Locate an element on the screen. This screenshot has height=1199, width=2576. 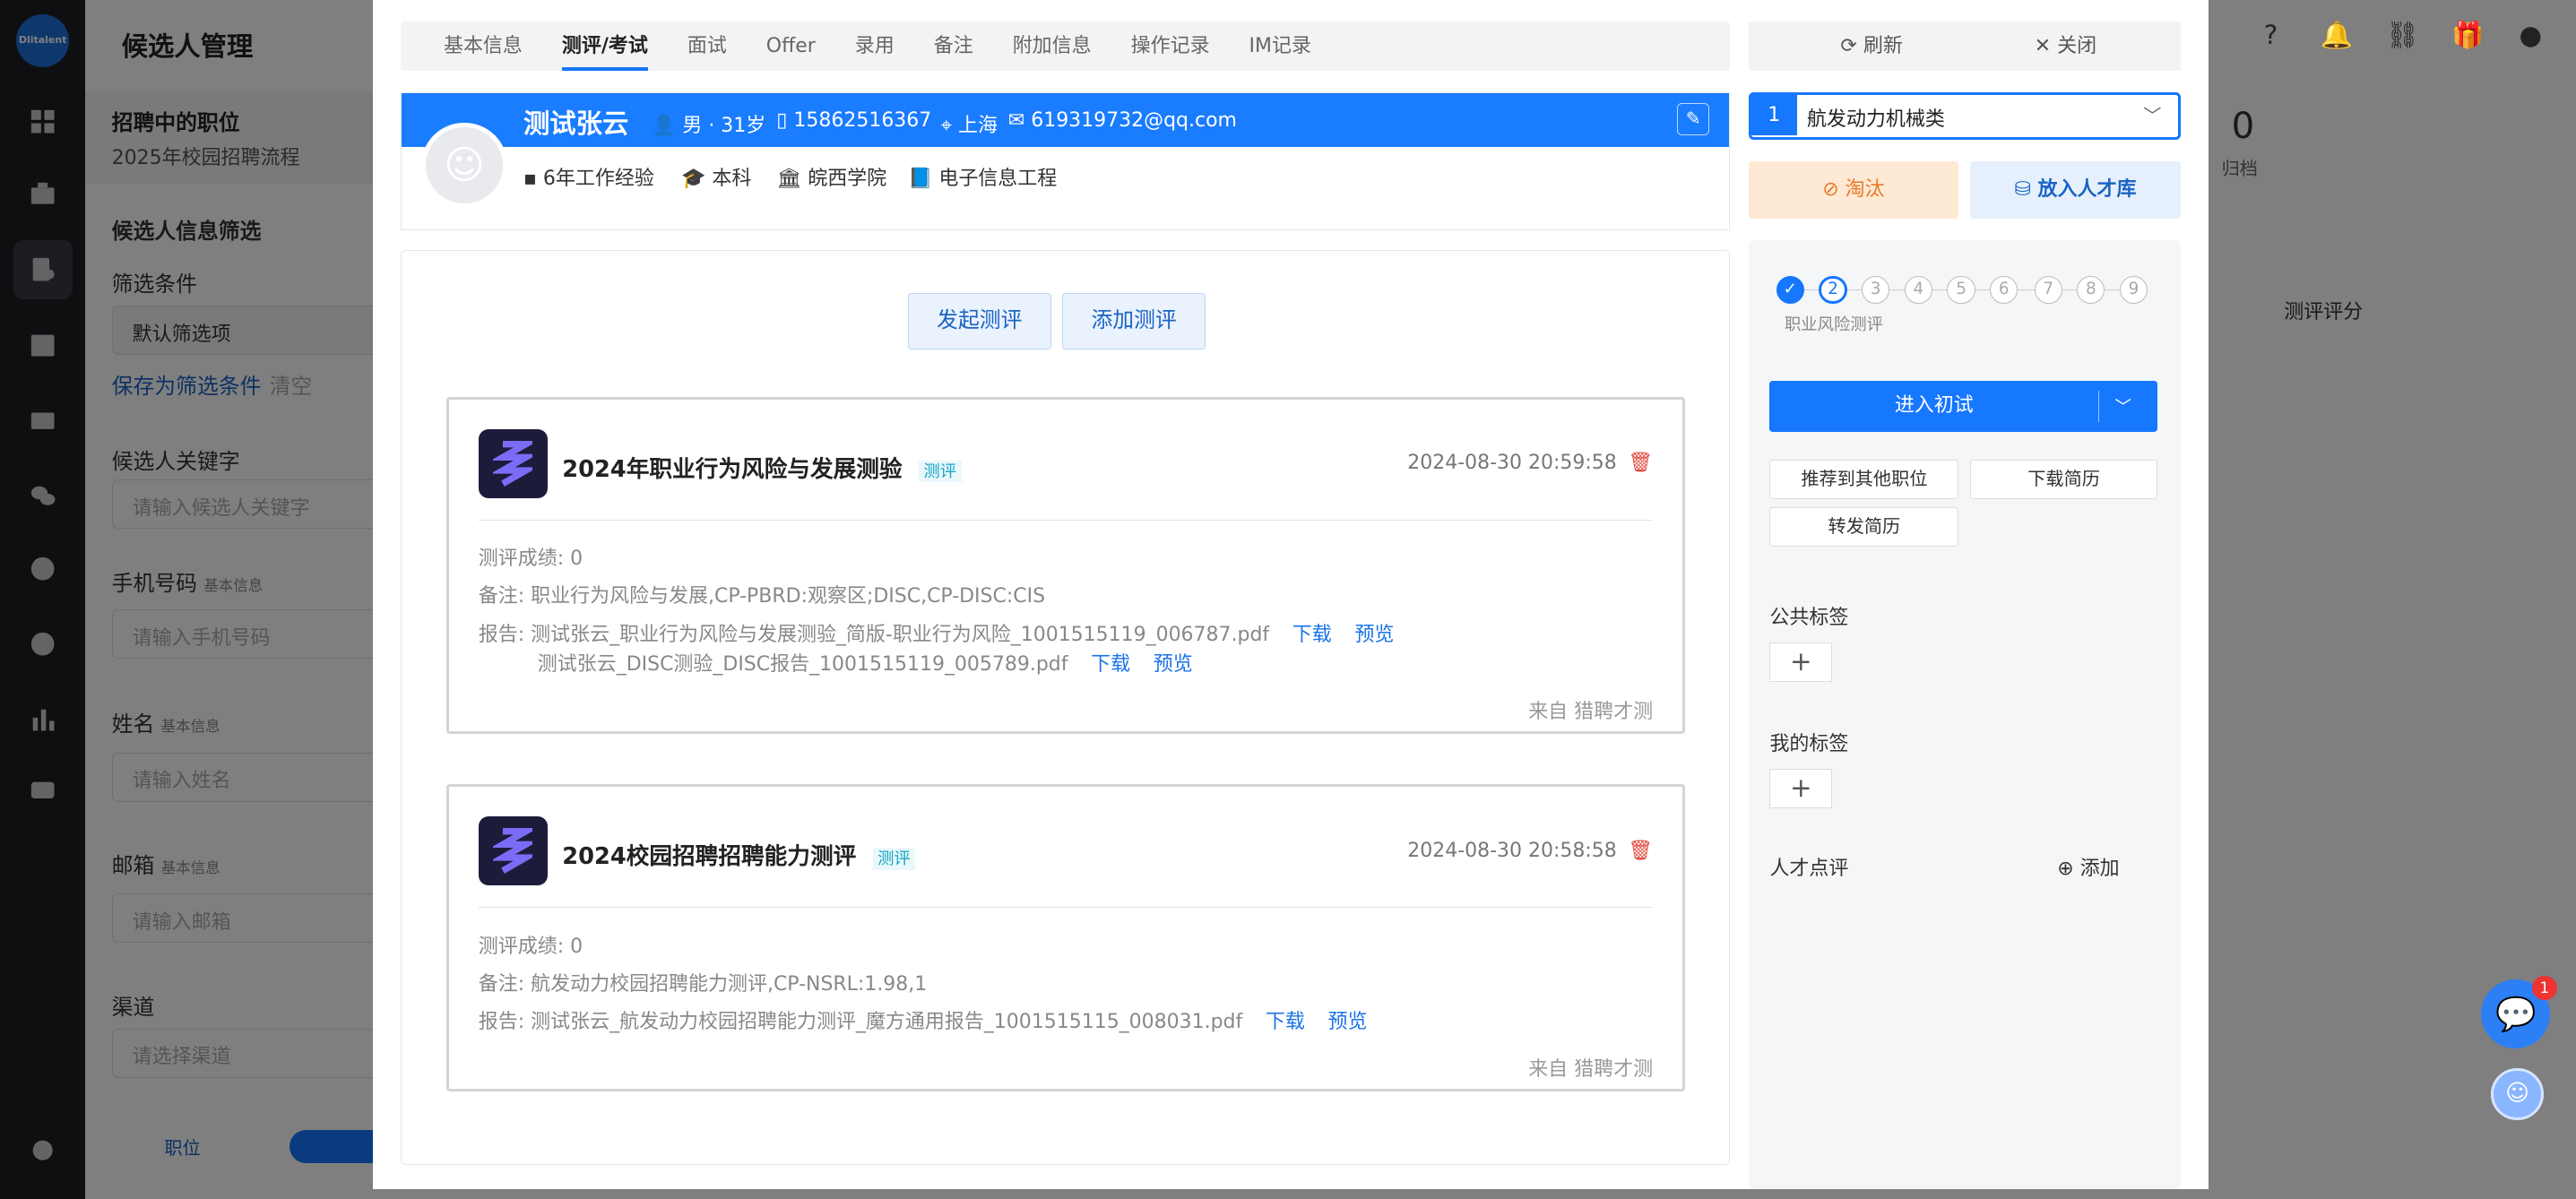
chat-button: 💬 1 is located at coordinates (2519, 1011).